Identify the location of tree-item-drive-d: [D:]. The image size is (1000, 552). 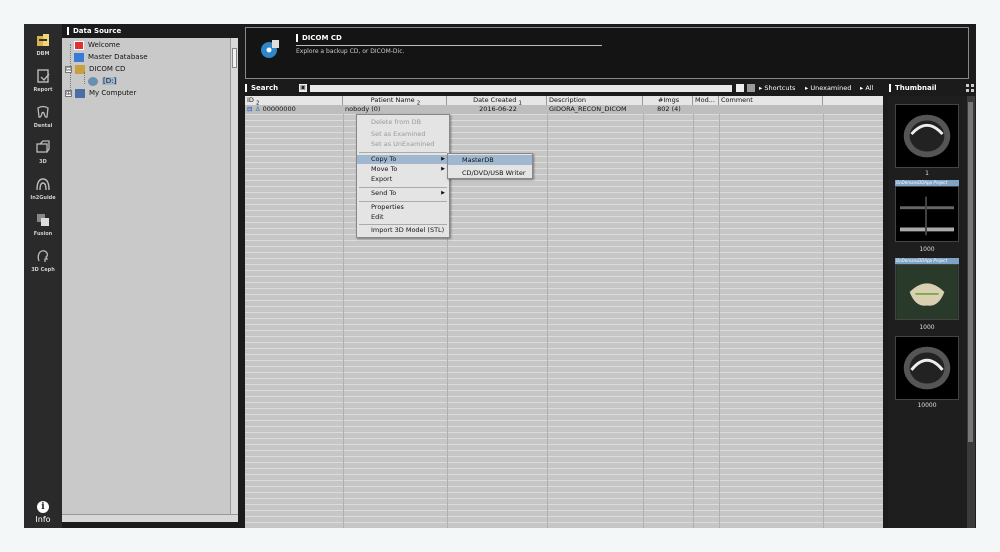
(103, 81).